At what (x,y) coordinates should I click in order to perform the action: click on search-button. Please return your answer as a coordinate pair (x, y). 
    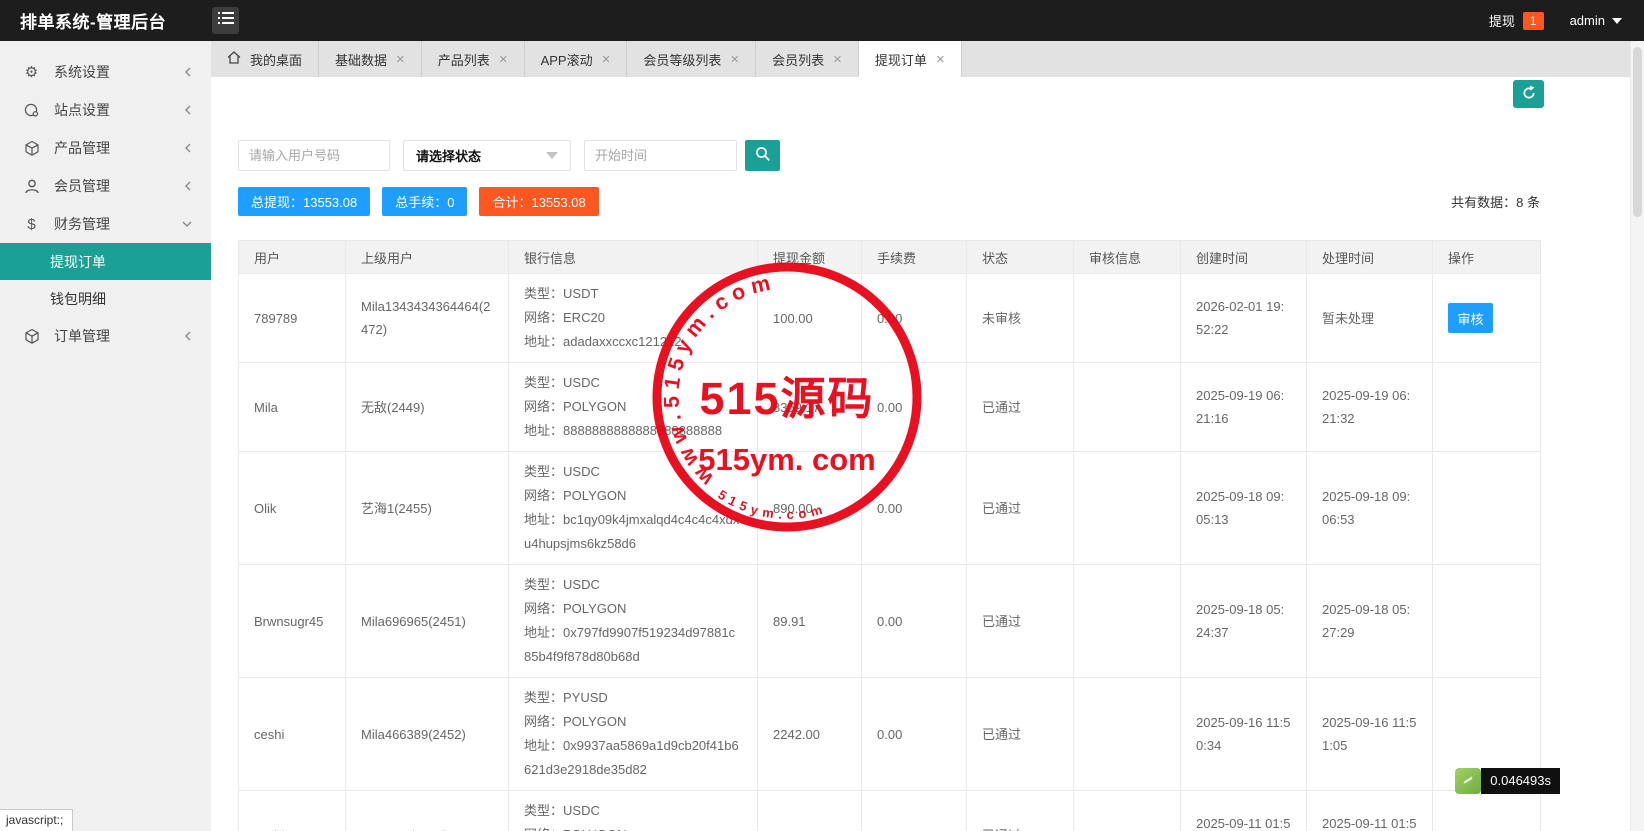
    Looking at the image, I should click on (762, 155).